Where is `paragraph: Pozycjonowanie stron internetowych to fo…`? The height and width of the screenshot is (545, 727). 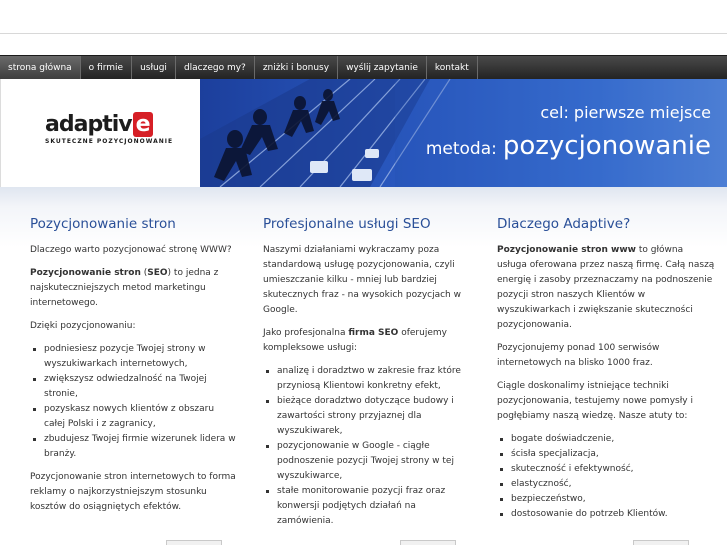 paragraph: Pozycjonowanie stron internetowych to fo… is located at coordinates (133, 492).